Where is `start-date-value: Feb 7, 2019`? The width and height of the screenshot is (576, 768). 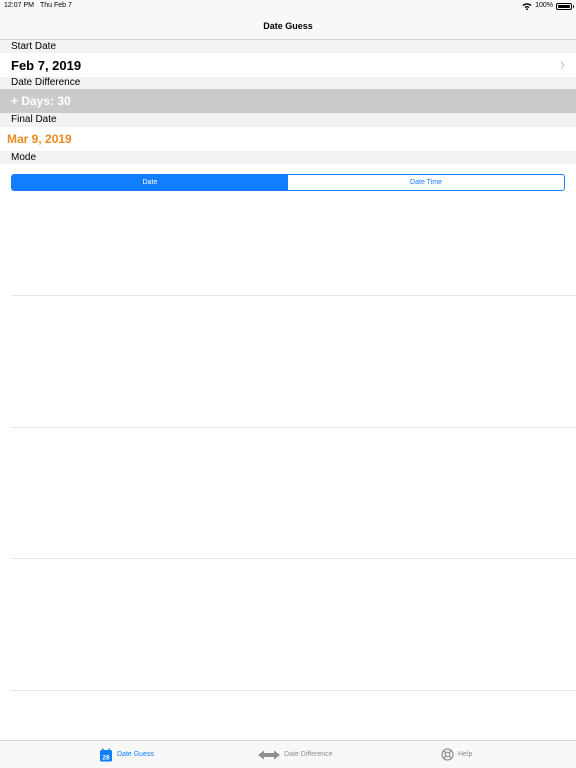
start-date-value: Feb 7, 2019 is located at coordinates (46, 65).